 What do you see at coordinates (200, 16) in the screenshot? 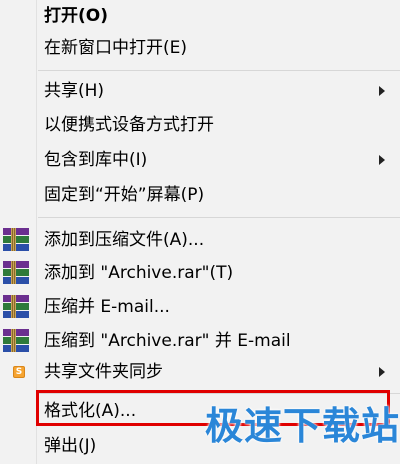
I see `menu-item-open: 打开(O)` at bounding box center [200, 16].